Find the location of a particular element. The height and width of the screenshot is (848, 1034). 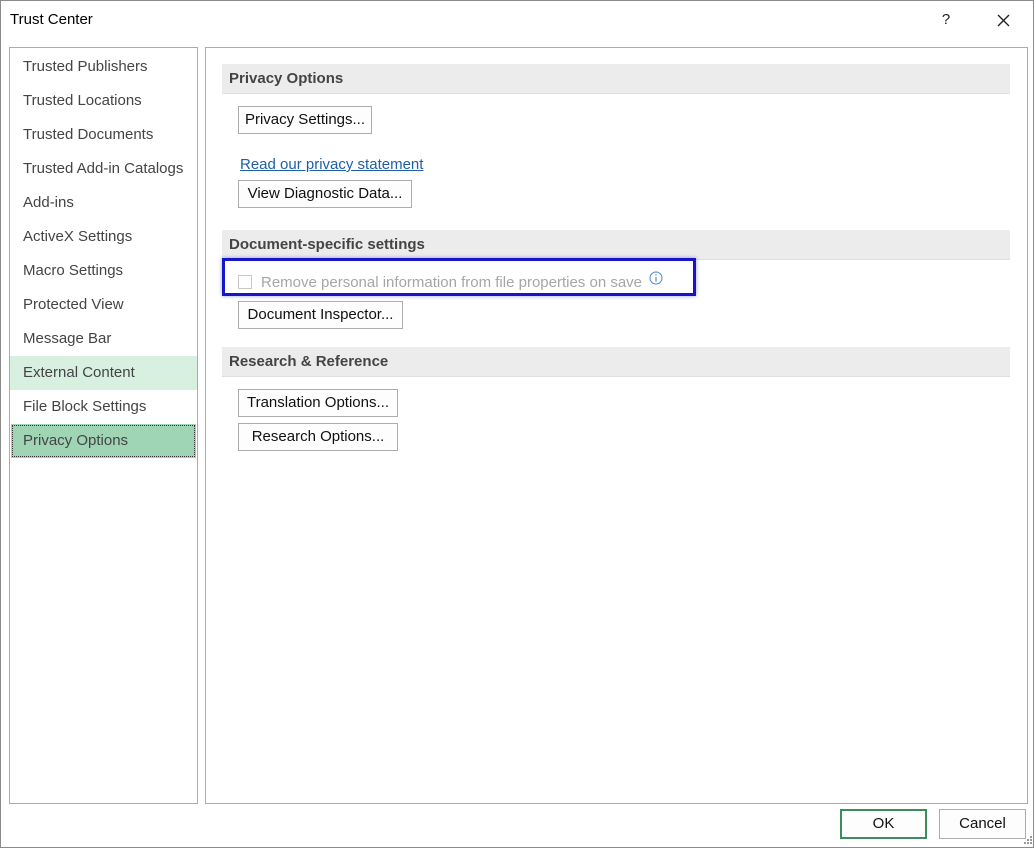

privacy-options-header: Privacy Options is located at coordinates (616, 79).